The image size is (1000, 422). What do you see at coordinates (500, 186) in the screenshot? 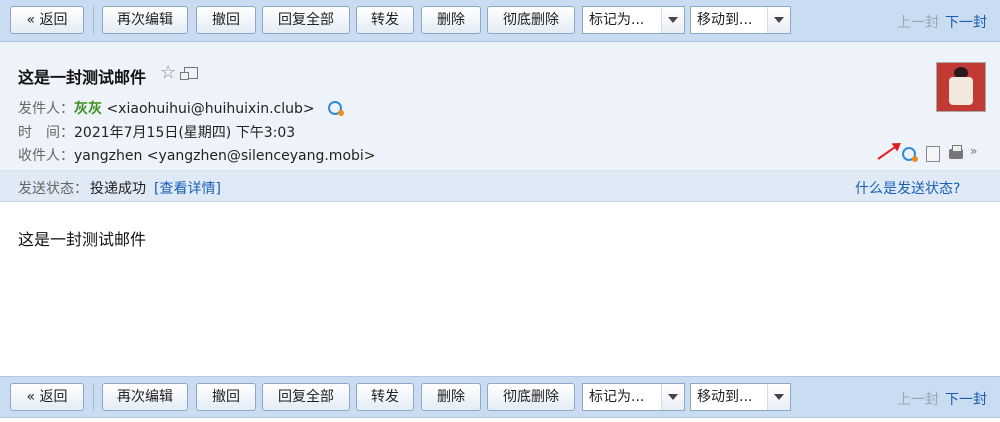
I see `send-status-bar: 发送状态： 投递成功 [查看详情] 什么是发送状态?` at bounding box center [500, 186].